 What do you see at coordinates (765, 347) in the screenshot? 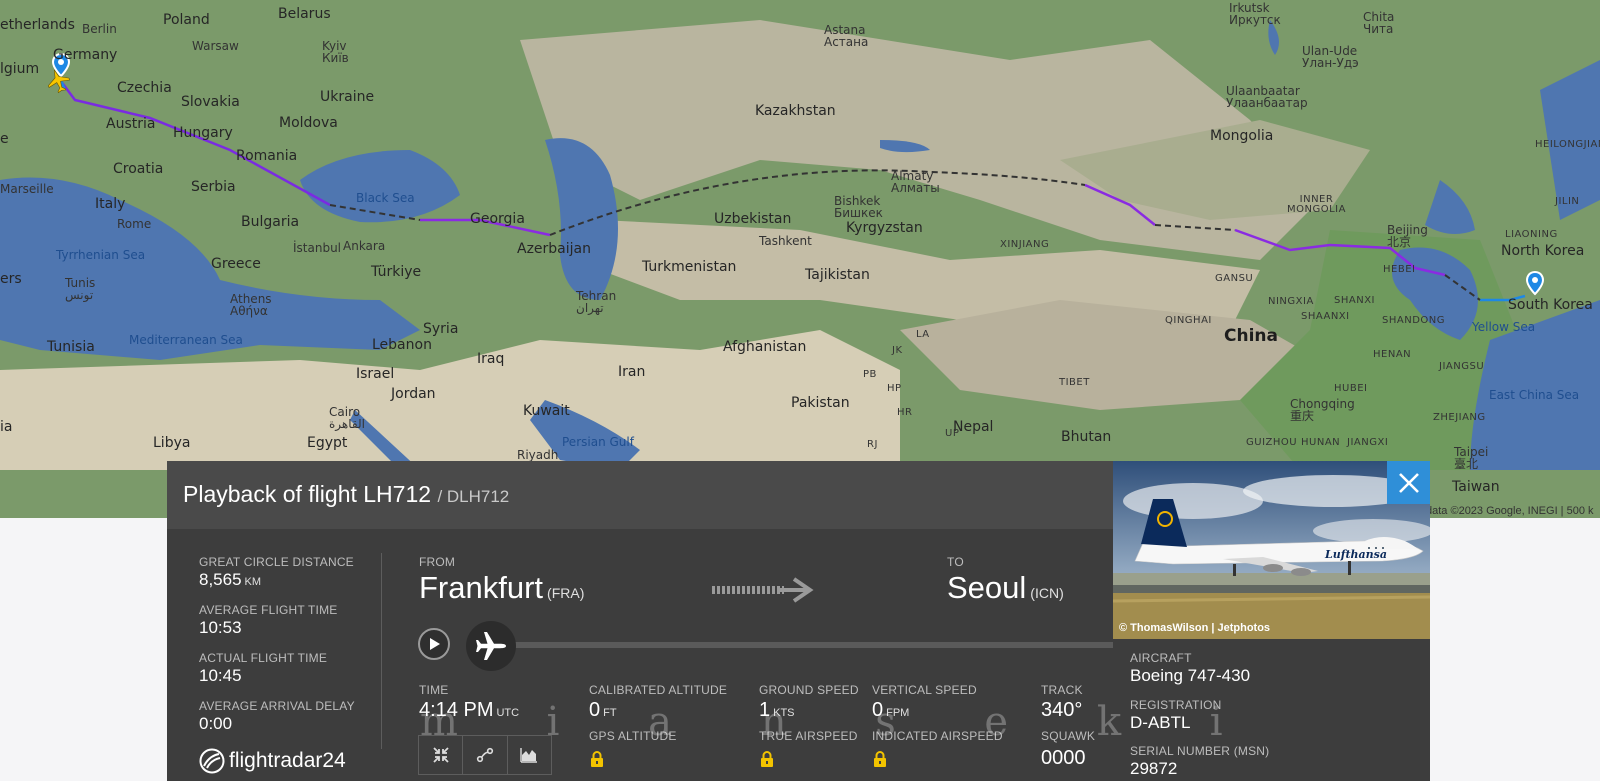
I see `map-label: Afghanistan` at bounding box center [765, 347].